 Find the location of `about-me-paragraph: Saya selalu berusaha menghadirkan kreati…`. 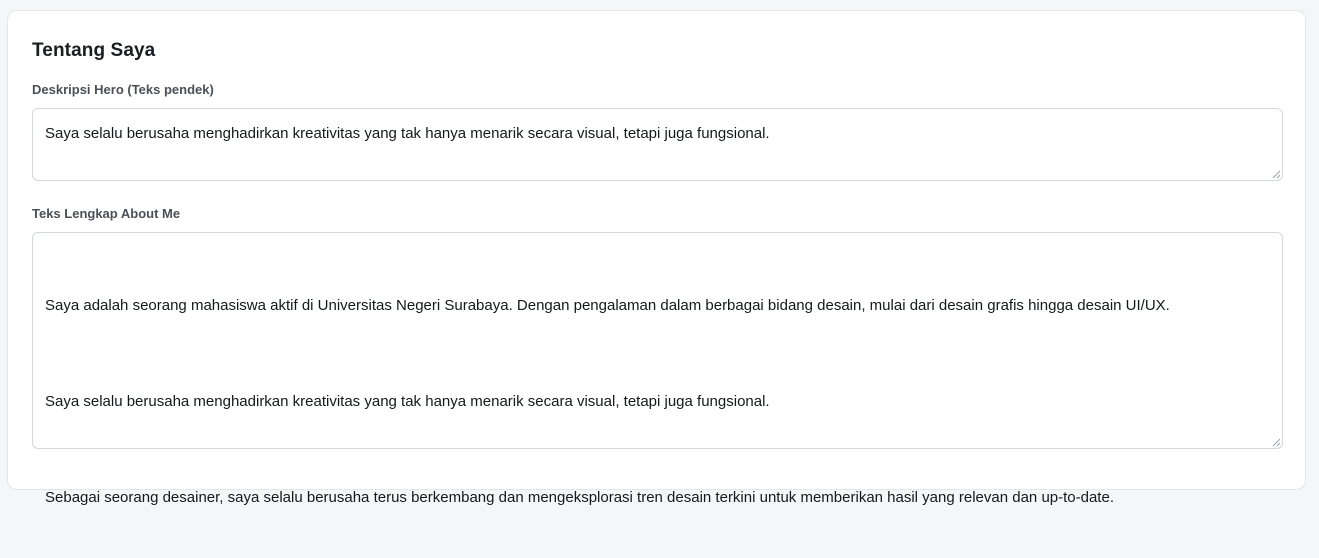

about-me-paragraph: Saya selalu berusaha menghadirkan kreati… is located at coordinates (407, 401).